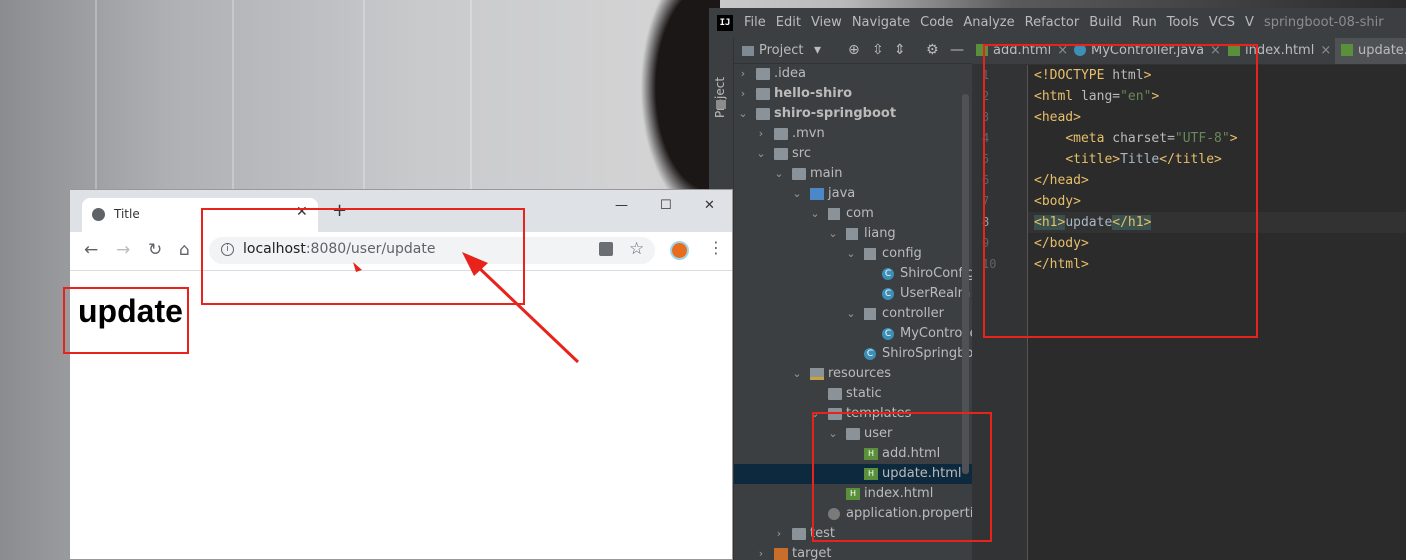  Describe the element at coordinates (853, 334) in the screenshot. I see `tree-item-mycontroller: C MyControlle` at that location.